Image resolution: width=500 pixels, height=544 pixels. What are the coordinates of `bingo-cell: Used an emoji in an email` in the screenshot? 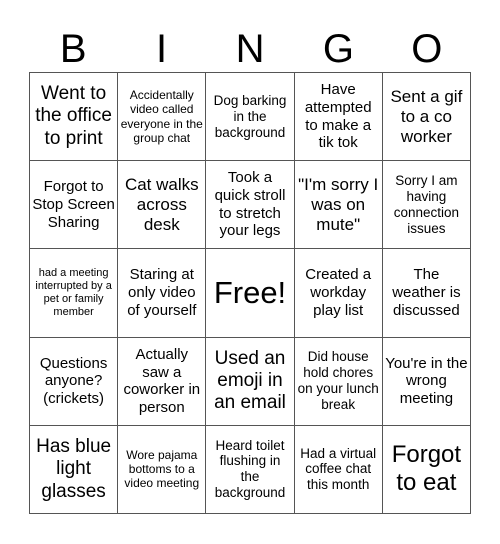 It's located at (250, 381).